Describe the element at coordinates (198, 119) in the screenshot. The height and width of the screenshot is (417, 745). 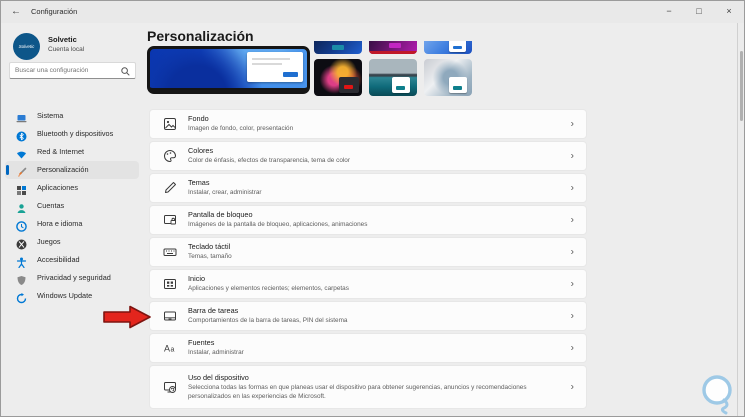
I see `setting-title: Fondo` at that location.